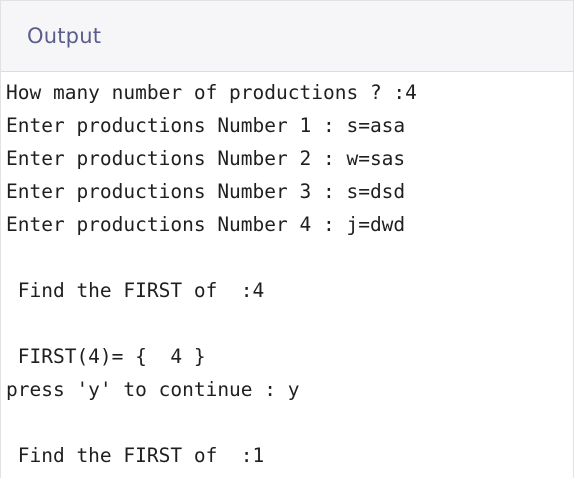  I want to click on output-header: Output, so click(287, 36).